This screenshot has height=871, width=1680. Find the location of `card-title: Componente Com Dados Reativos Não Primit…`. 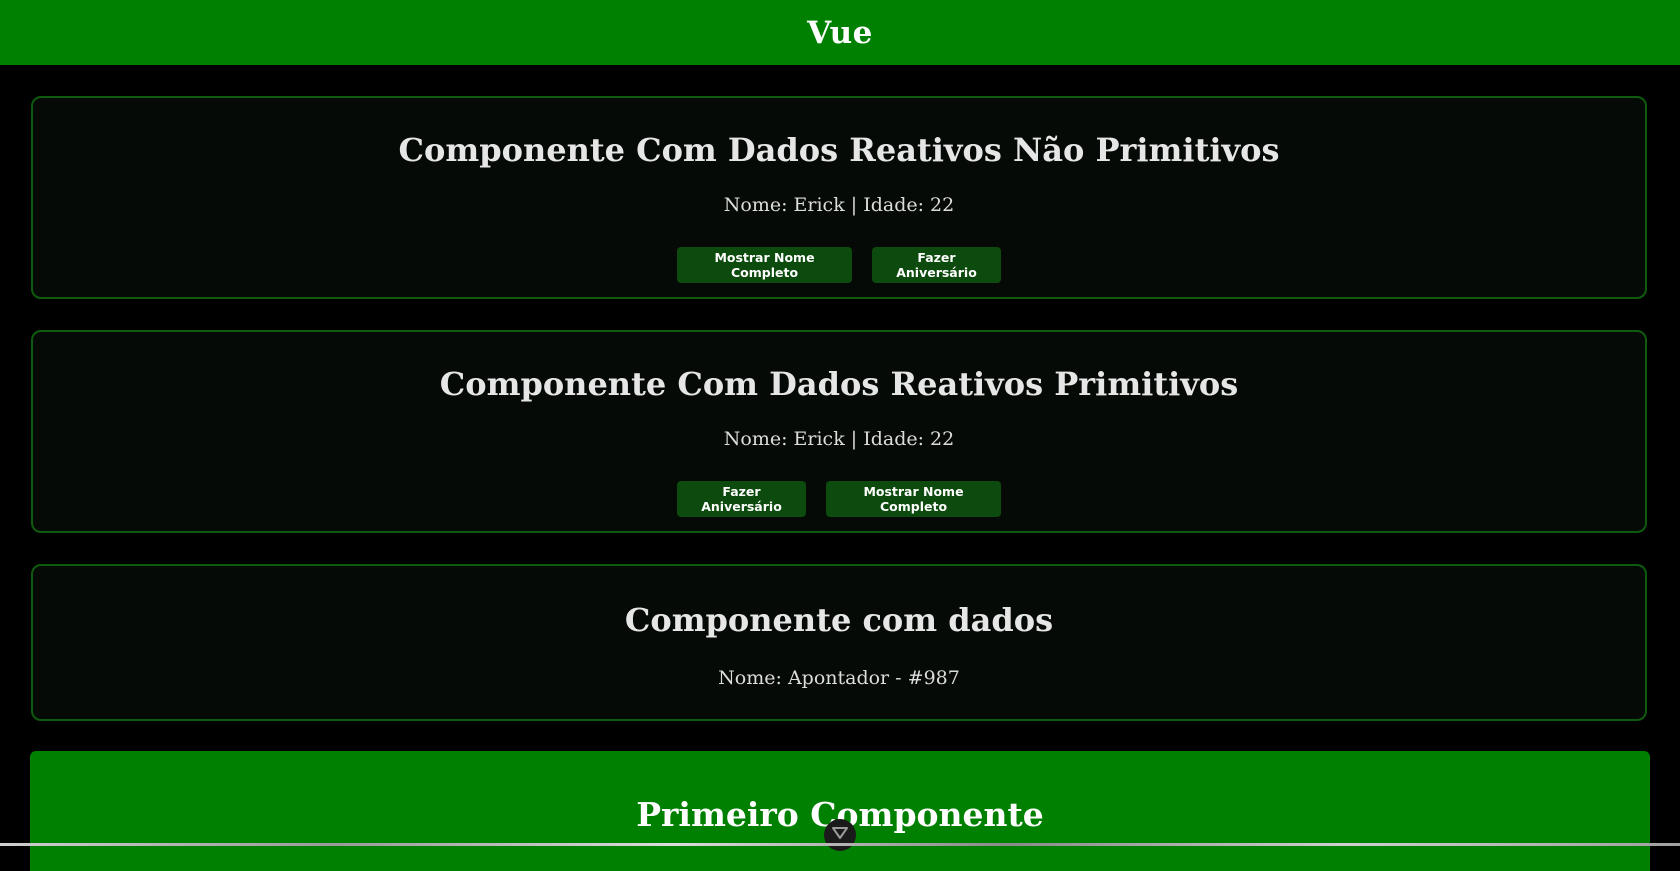

card-title: Componente Com Dados Reativos Não Primit… is located at coordinates (839, 150).